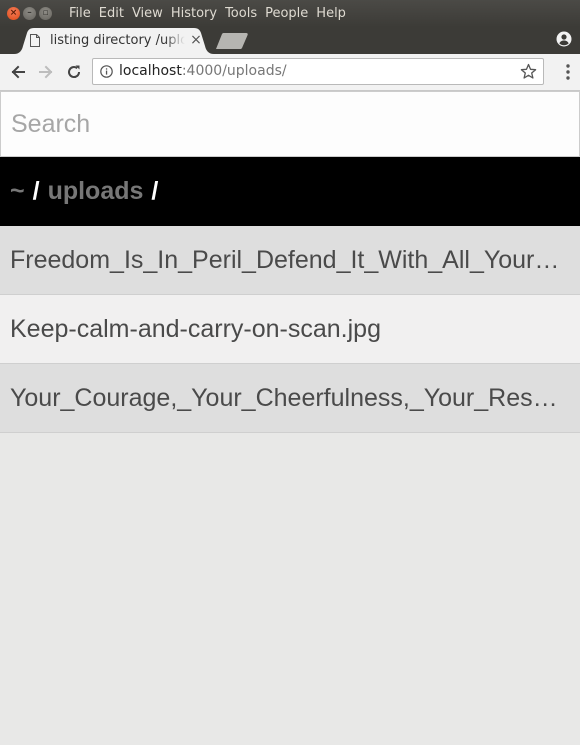  What do you see at coordinates (196, 40) in the screenshot?
I see `tab-close-icon: ×` at bounding box center [196, 40].